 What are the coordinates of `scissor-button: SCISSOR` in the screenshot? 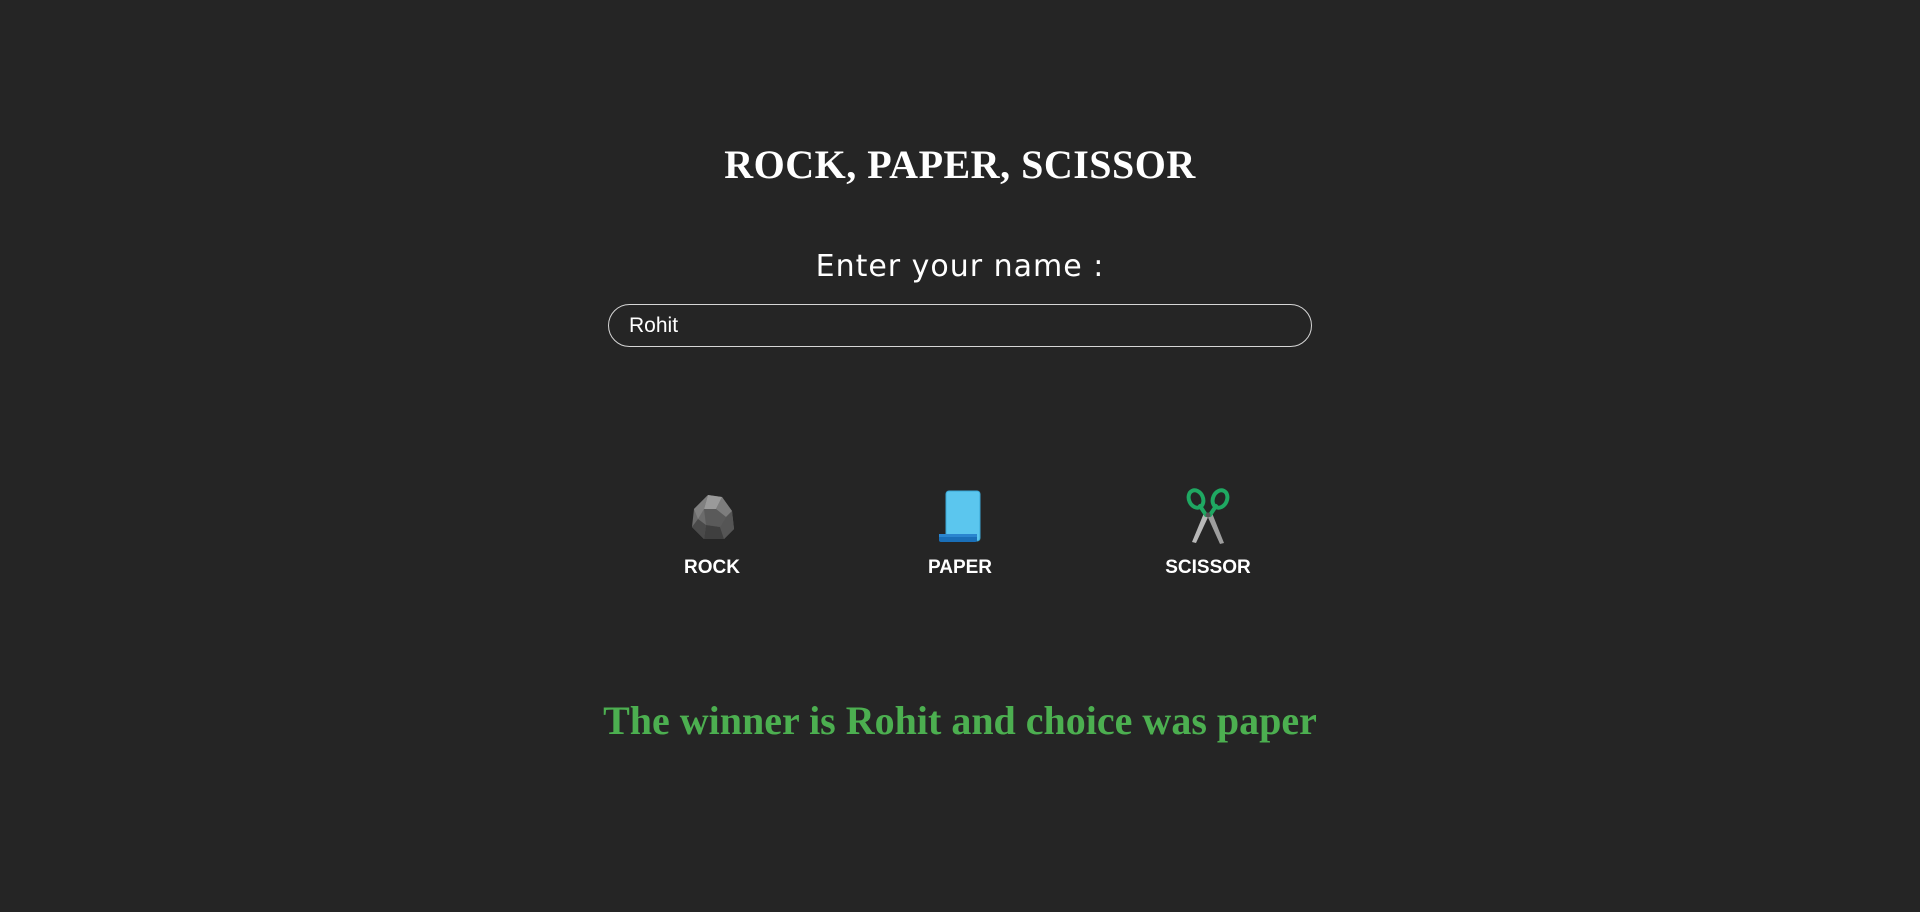 It's located at (1208, 537).